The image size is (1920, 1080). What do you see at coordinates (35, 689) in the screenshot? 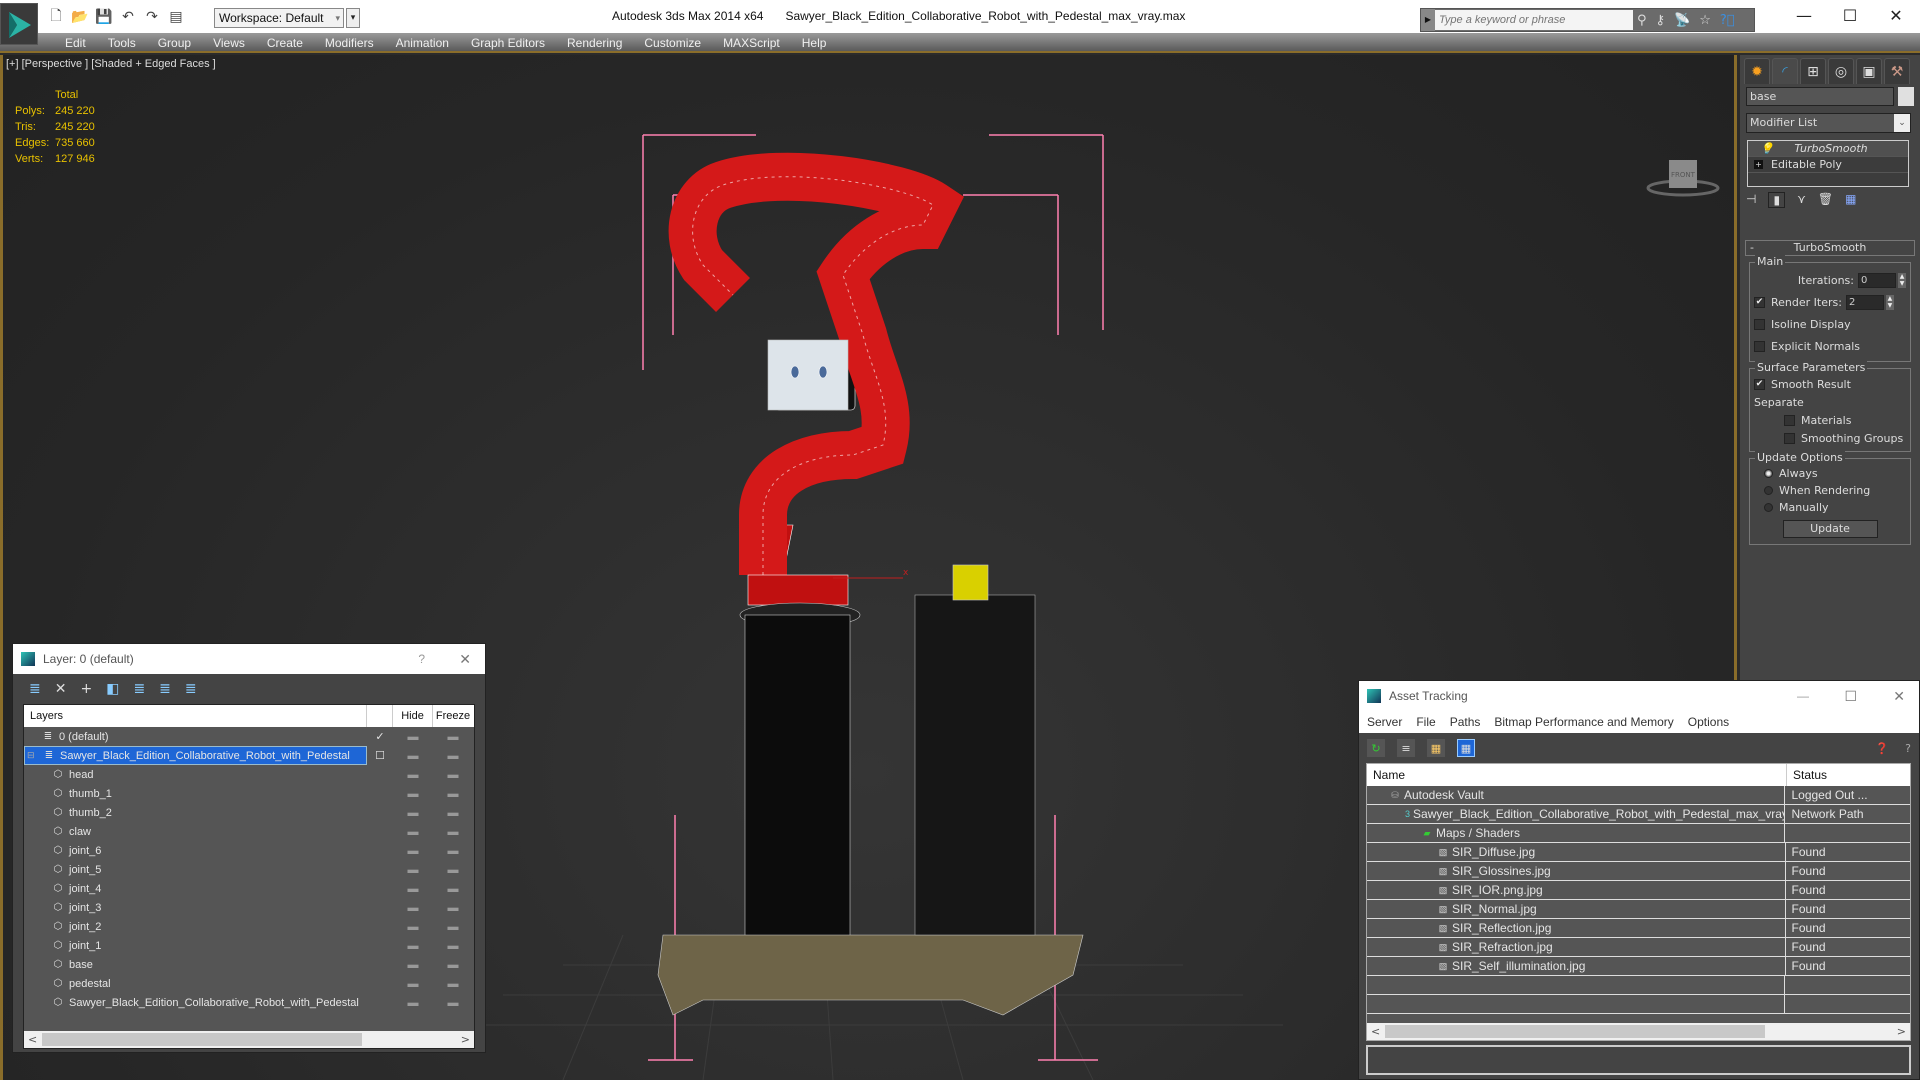
I see `create-layer-icon: ≣` at bounding box center [35, 689].